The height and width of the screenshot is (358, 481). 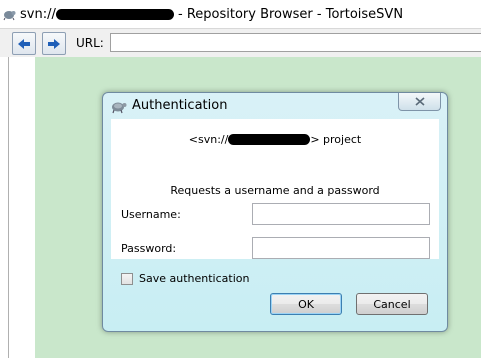 I want to click on window-title-suffix: - Repository Browser - TortoiseSVN, so click(x=288, y=14).